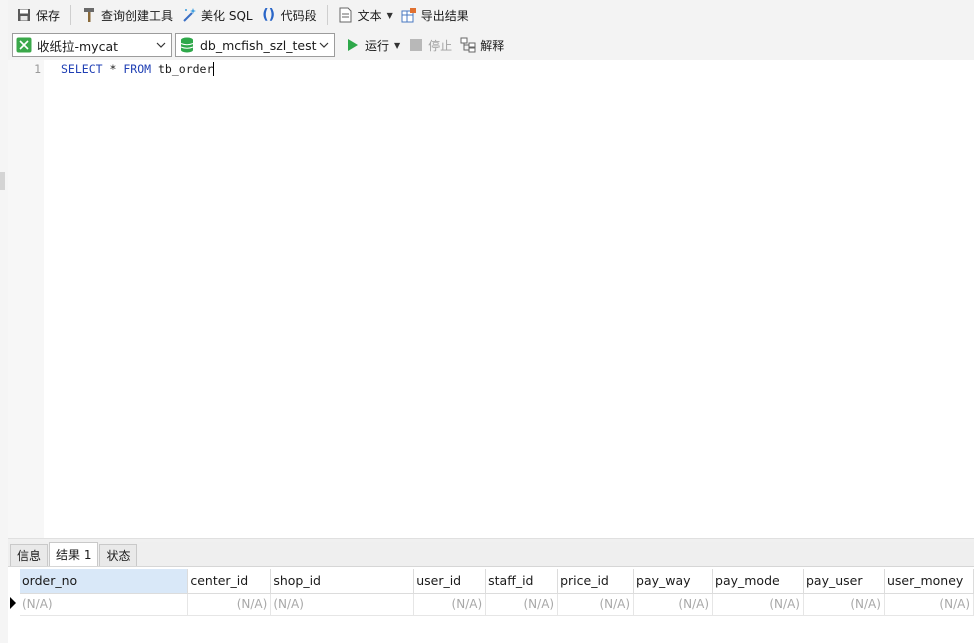 The height and width of the screenshot is (643, 974). I want to click on play-icon, so click(353, 45).